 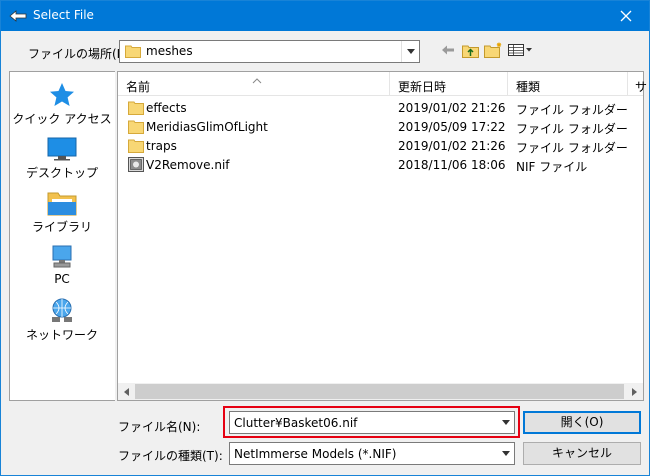 I want to click on column-header-name: 名前, so click(x=138, y=86).